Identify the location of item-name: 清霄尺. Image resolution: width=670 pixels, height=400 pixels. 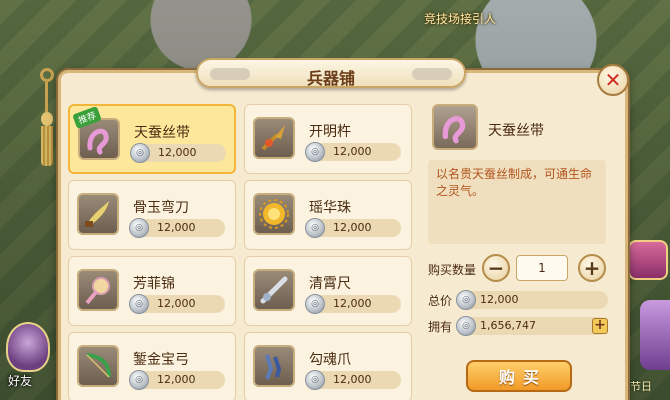
(330, 284).